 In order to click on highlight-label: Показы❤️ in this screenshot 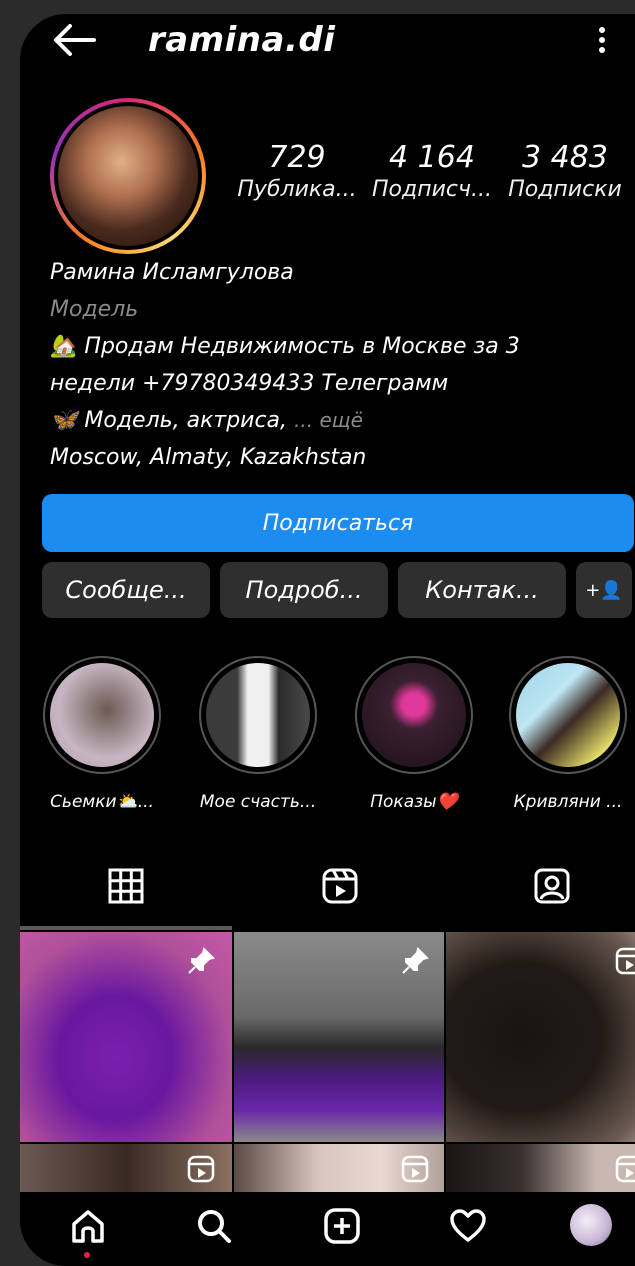, I will do `click(414, 802)`.